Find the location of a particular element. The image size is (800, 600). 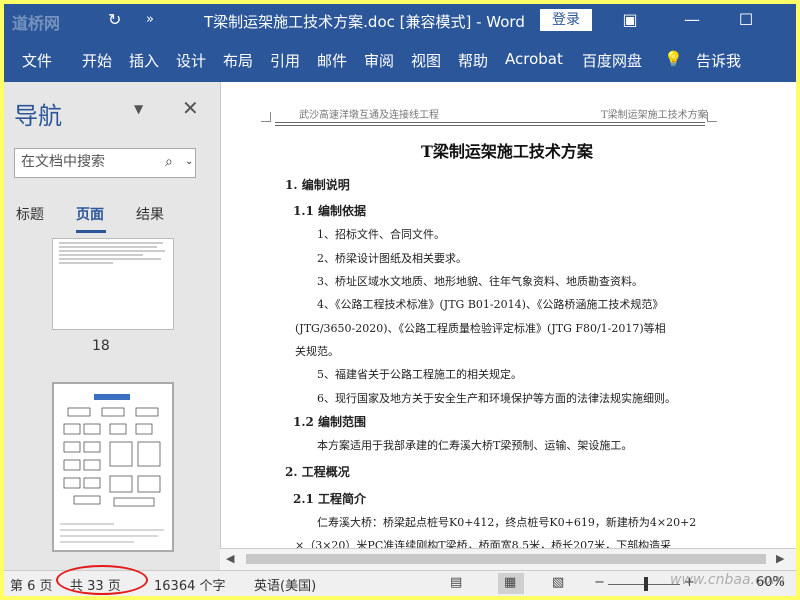

document-title: T梁制运架施工技术方案 is located at coordinates (507, 151).